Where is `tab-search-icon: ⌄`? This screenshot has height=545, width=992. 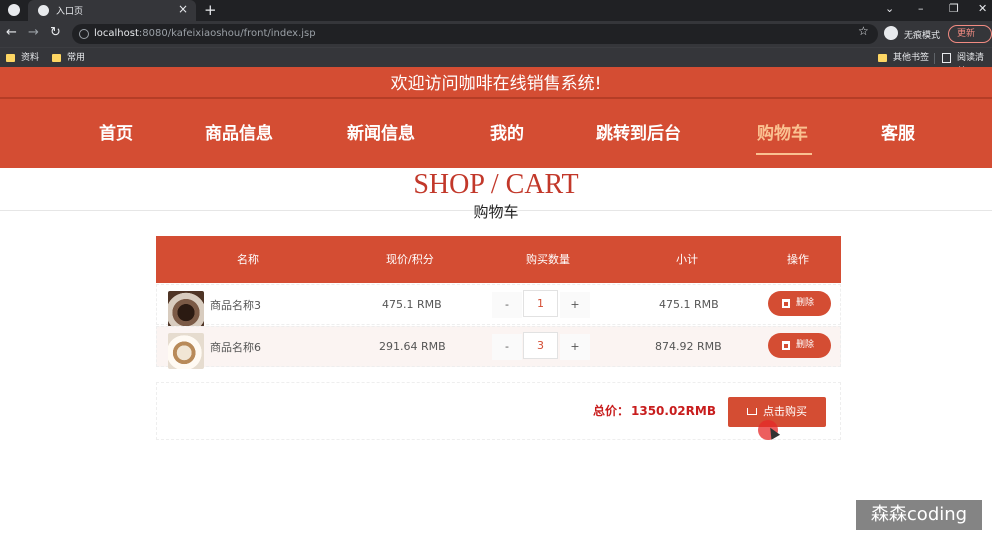
tab-search-icon: ⌄ is located at coordinates (889, 8).